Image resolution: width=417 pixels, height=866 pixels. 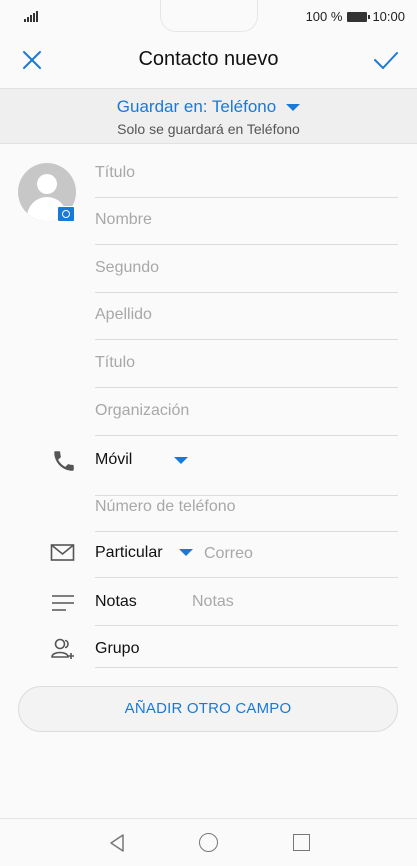 What do you see at coordinates (213, 602) in the screenshot?
I see `notes-placeholder: Notas` at bounding box center [213, 602].